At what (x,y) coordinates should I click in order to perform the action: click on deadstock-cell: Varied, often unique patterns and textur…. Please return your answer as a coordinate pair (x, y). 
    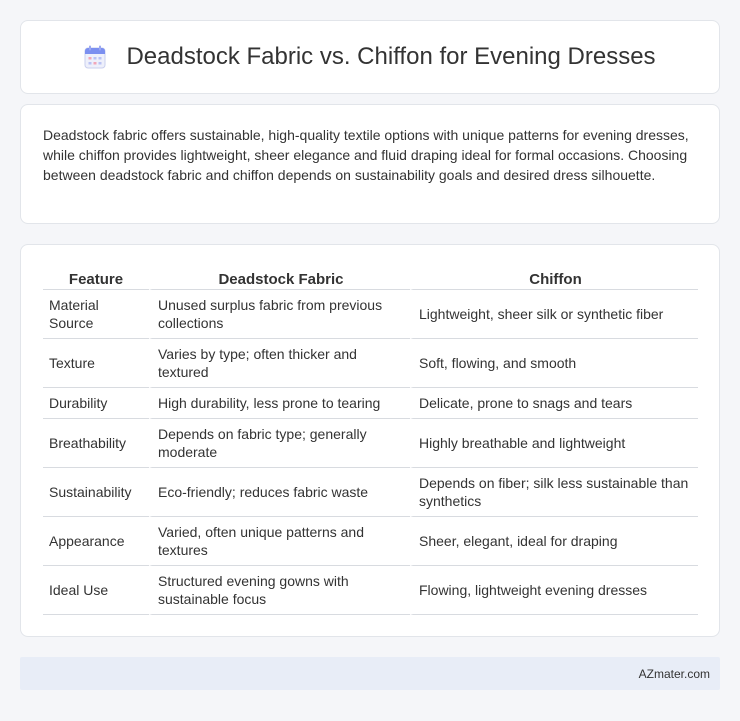
    Looking at the image, I should click on (279, 541).